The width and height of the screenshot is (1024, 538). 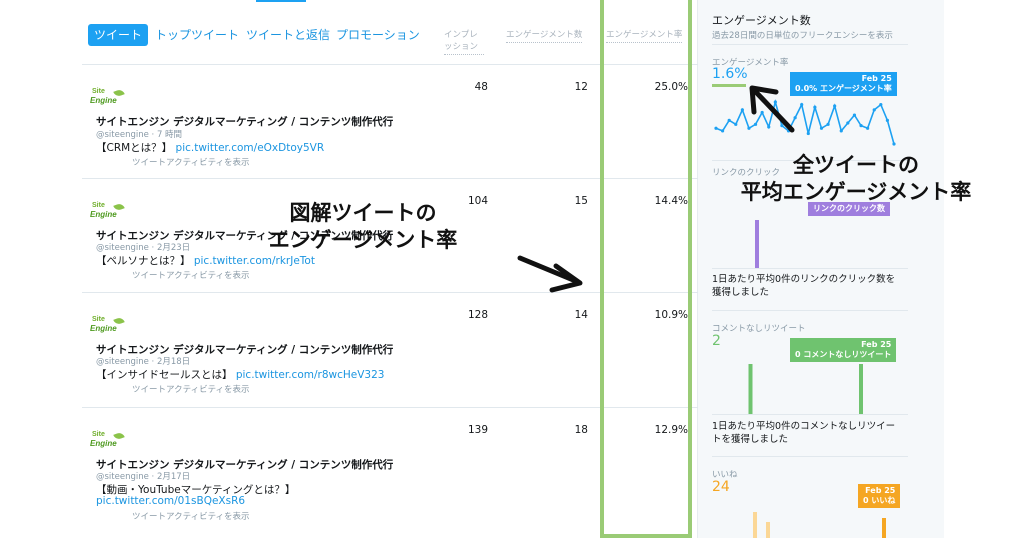 I want to click on arrow-to-rate-column, so click(x=550, y=274).